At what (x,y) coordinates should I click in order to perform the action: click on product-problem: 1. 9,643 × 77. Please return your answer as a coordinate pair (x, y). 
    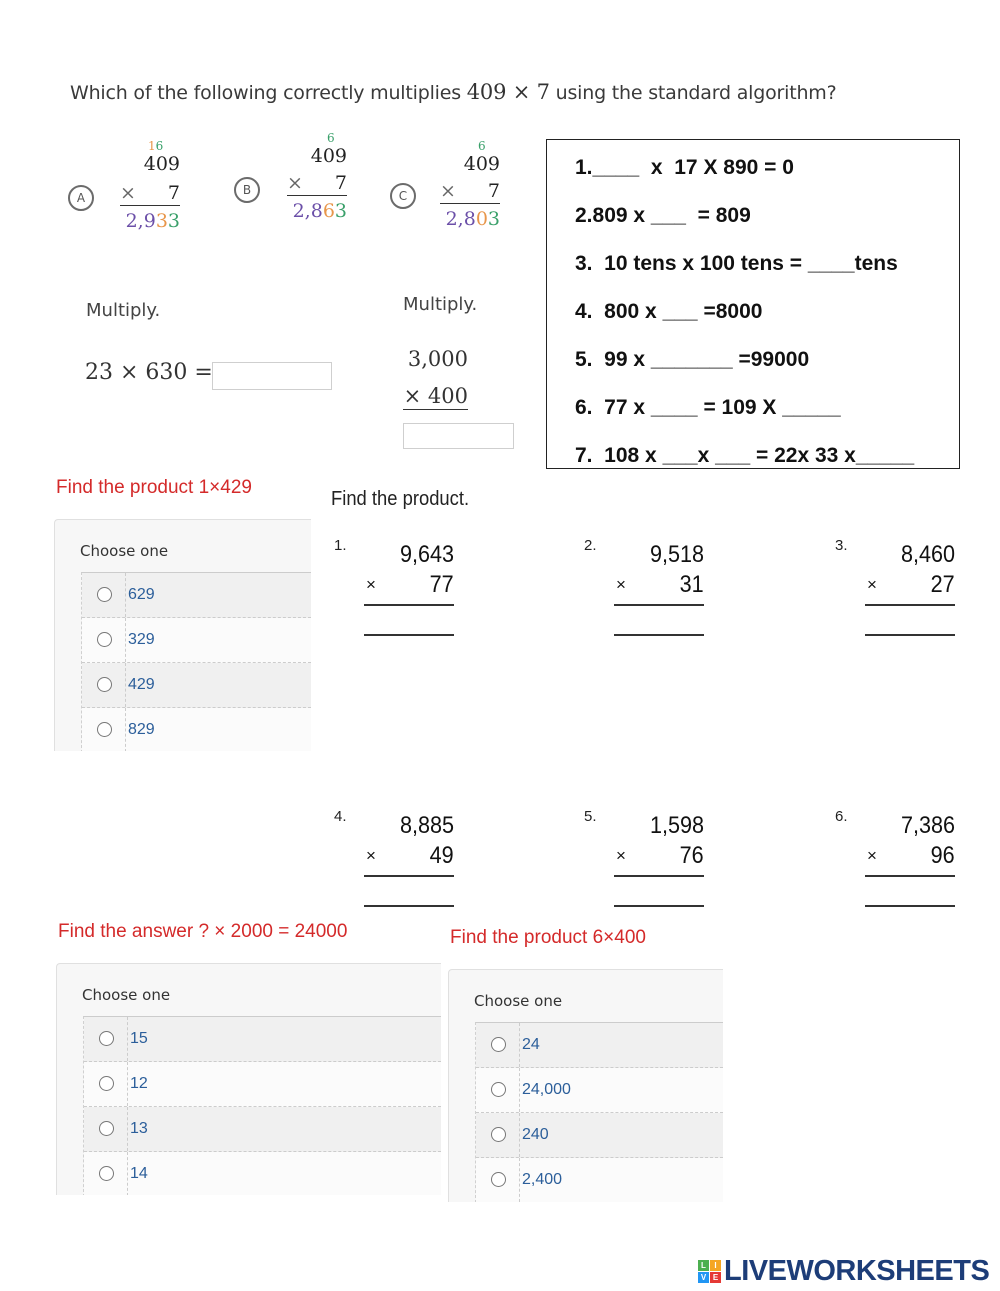
    Looking at the image, I should click on (394, 586).